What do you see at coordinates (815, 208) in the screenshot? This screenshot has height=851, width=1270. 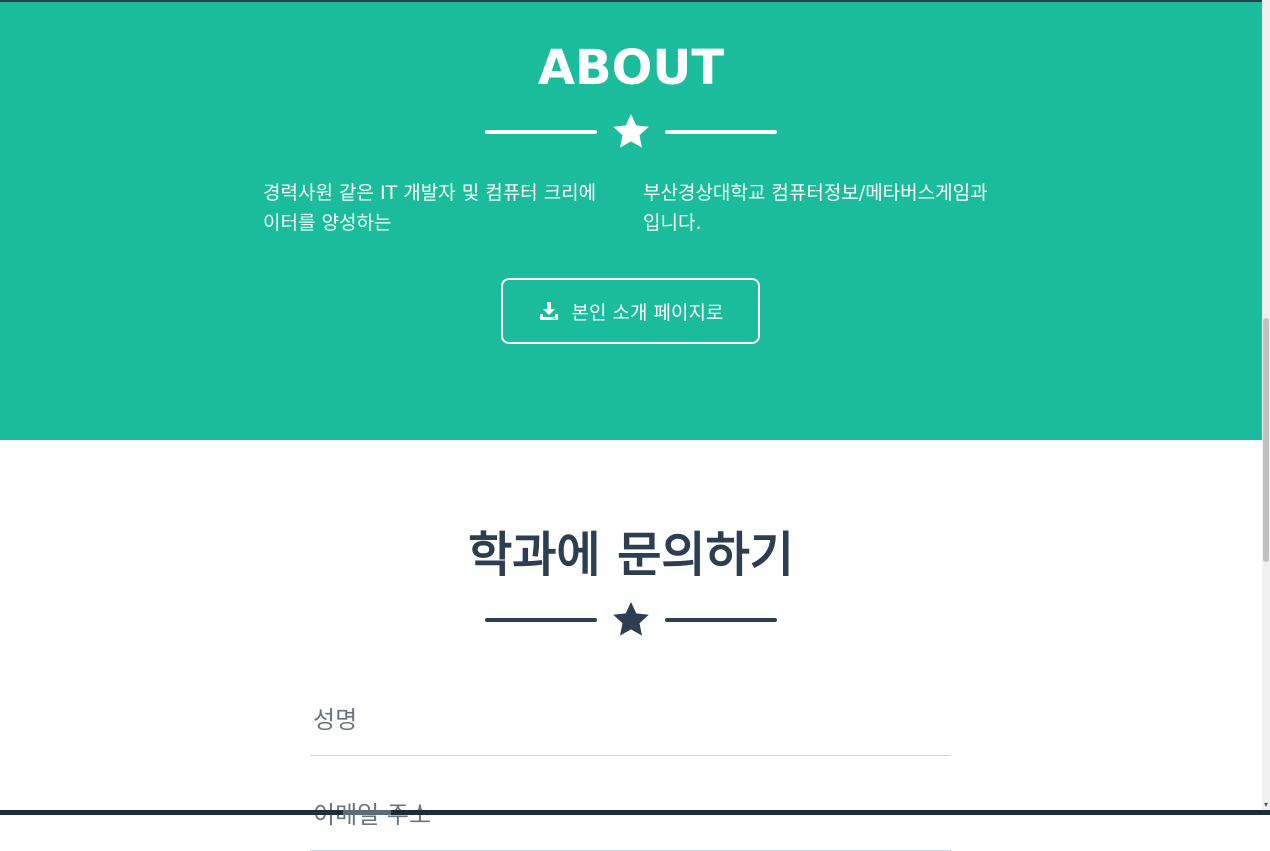 I see `about-text-right: 부산경상대학교 컴퓨터정보/메타버스게임과 입니다.` at bounding box center [815, 208].